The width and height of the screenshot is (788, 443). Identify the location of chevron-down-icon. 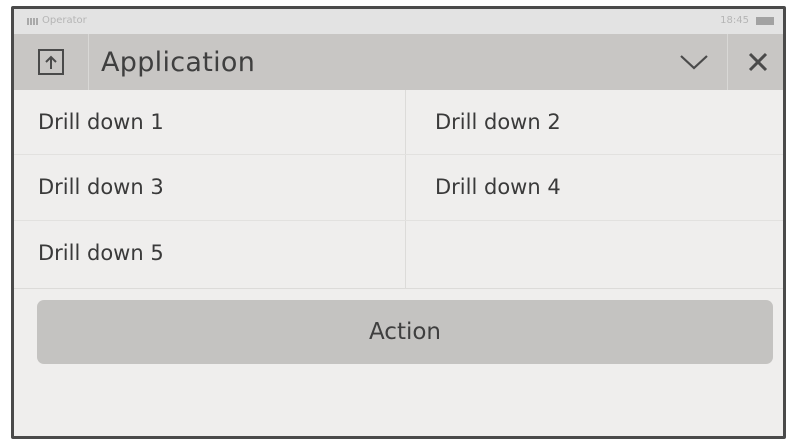
(694, 62).